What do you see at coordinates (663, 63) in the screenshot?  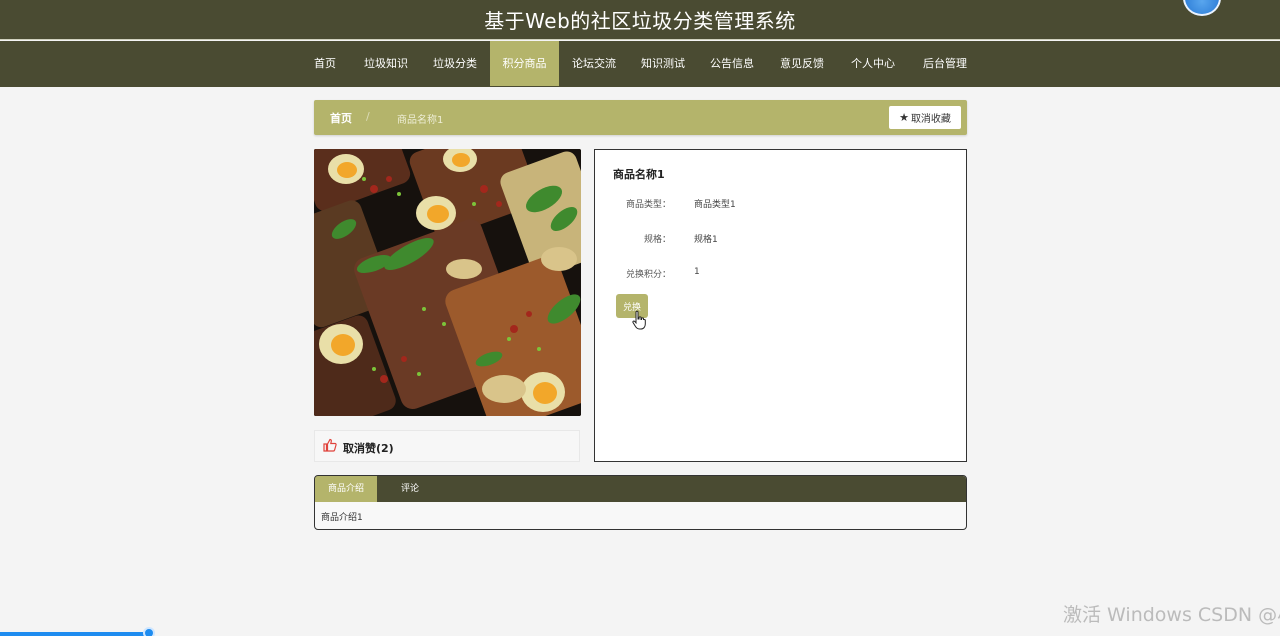 I see `nav-item-knowledge-test: 知识测试` at bounding box center [663, 63].